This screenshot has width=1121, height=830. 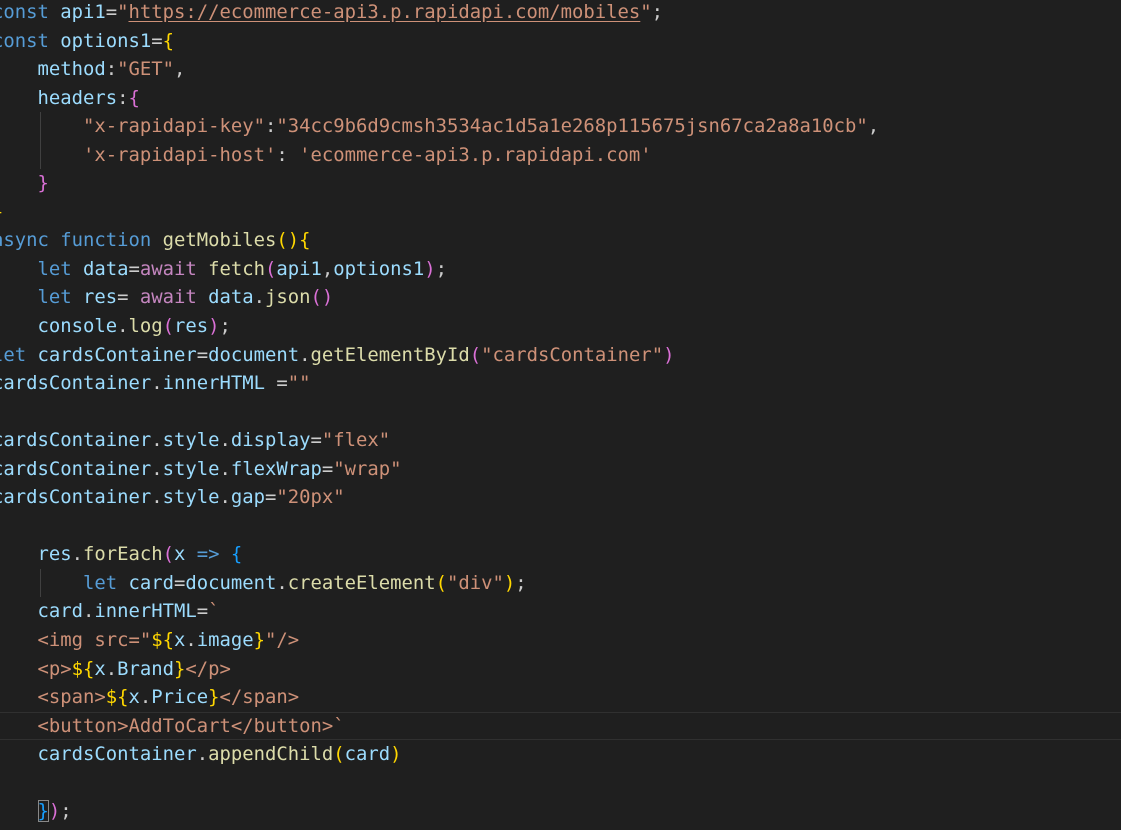 I want to click on code-line: method:"GET",, so click(x=439, y=69).